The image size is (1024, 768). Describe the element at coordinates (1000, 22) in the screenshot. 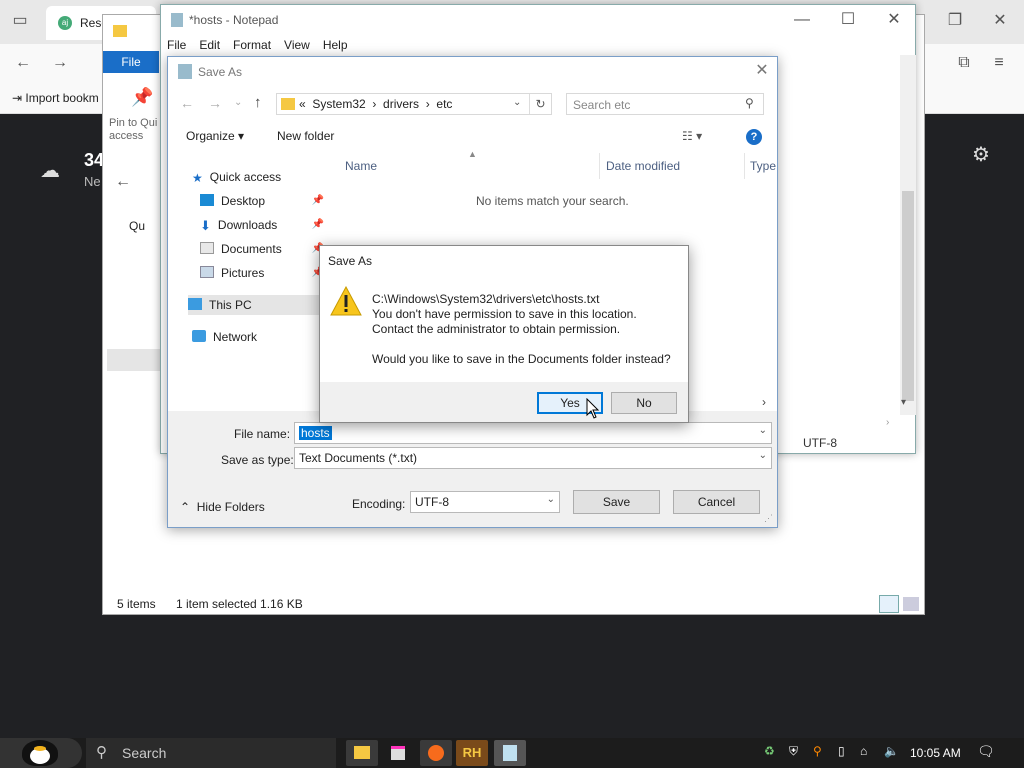

I see `close-browser-icon: ✕` at that location.